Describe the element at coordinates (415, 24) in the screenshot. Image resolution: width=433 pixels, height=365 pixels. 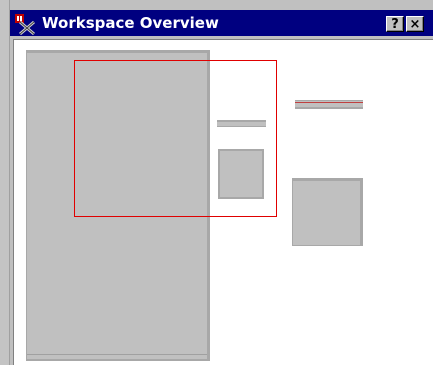
I see `close-button: ×` at that location.